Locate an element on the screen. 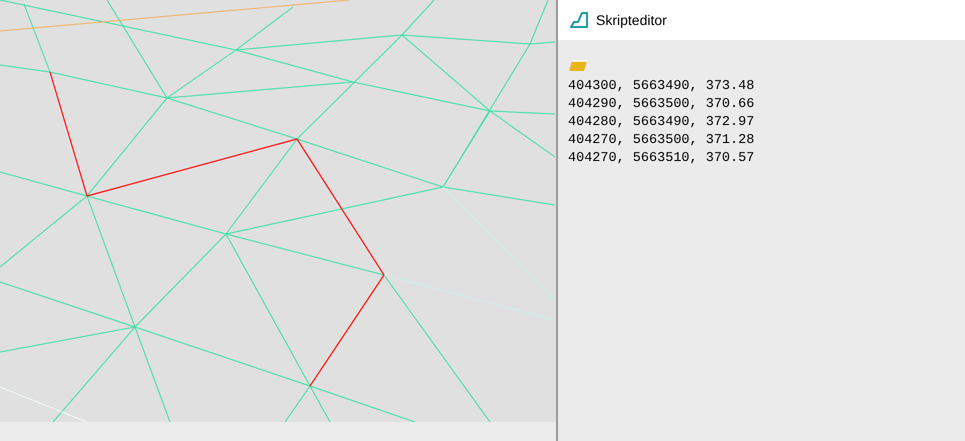 This screenshot has width=965, height=441. window-title: Skripteditor is located at coordinates (631, 20).